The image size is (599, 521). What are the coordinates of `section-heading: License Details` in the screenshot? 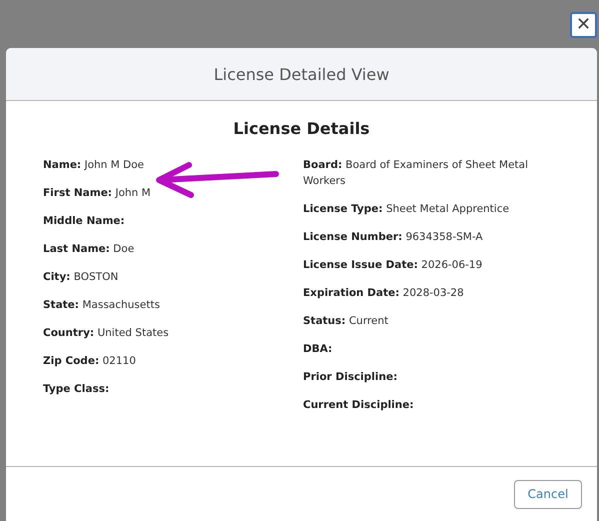 It's located at (301, 128).